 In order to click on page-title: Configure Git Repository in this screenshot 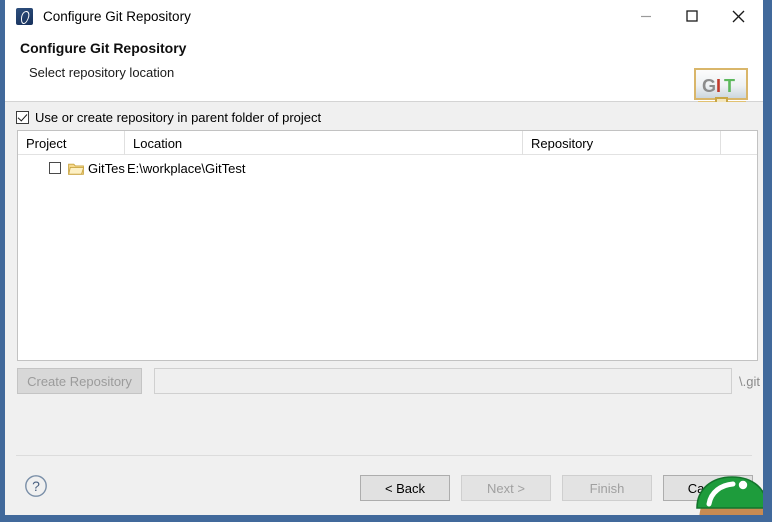, I will do `click(103, 48)`.